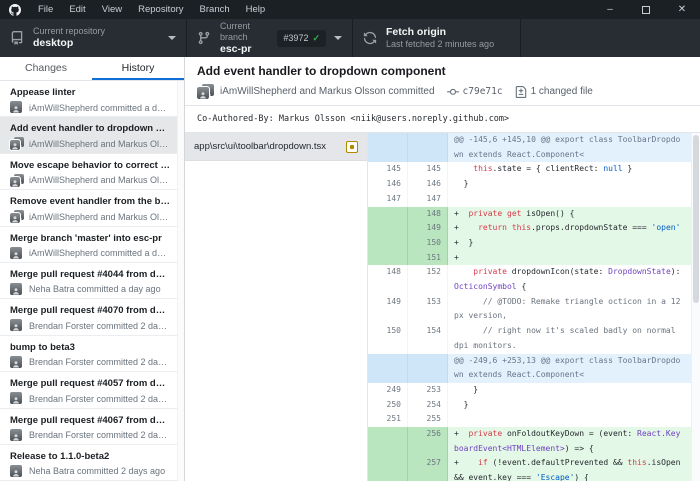 The image size is (700, 481). I want to click on diff-line-row: 145 145 this.state = { clientRect: null }, so click(529, 170).